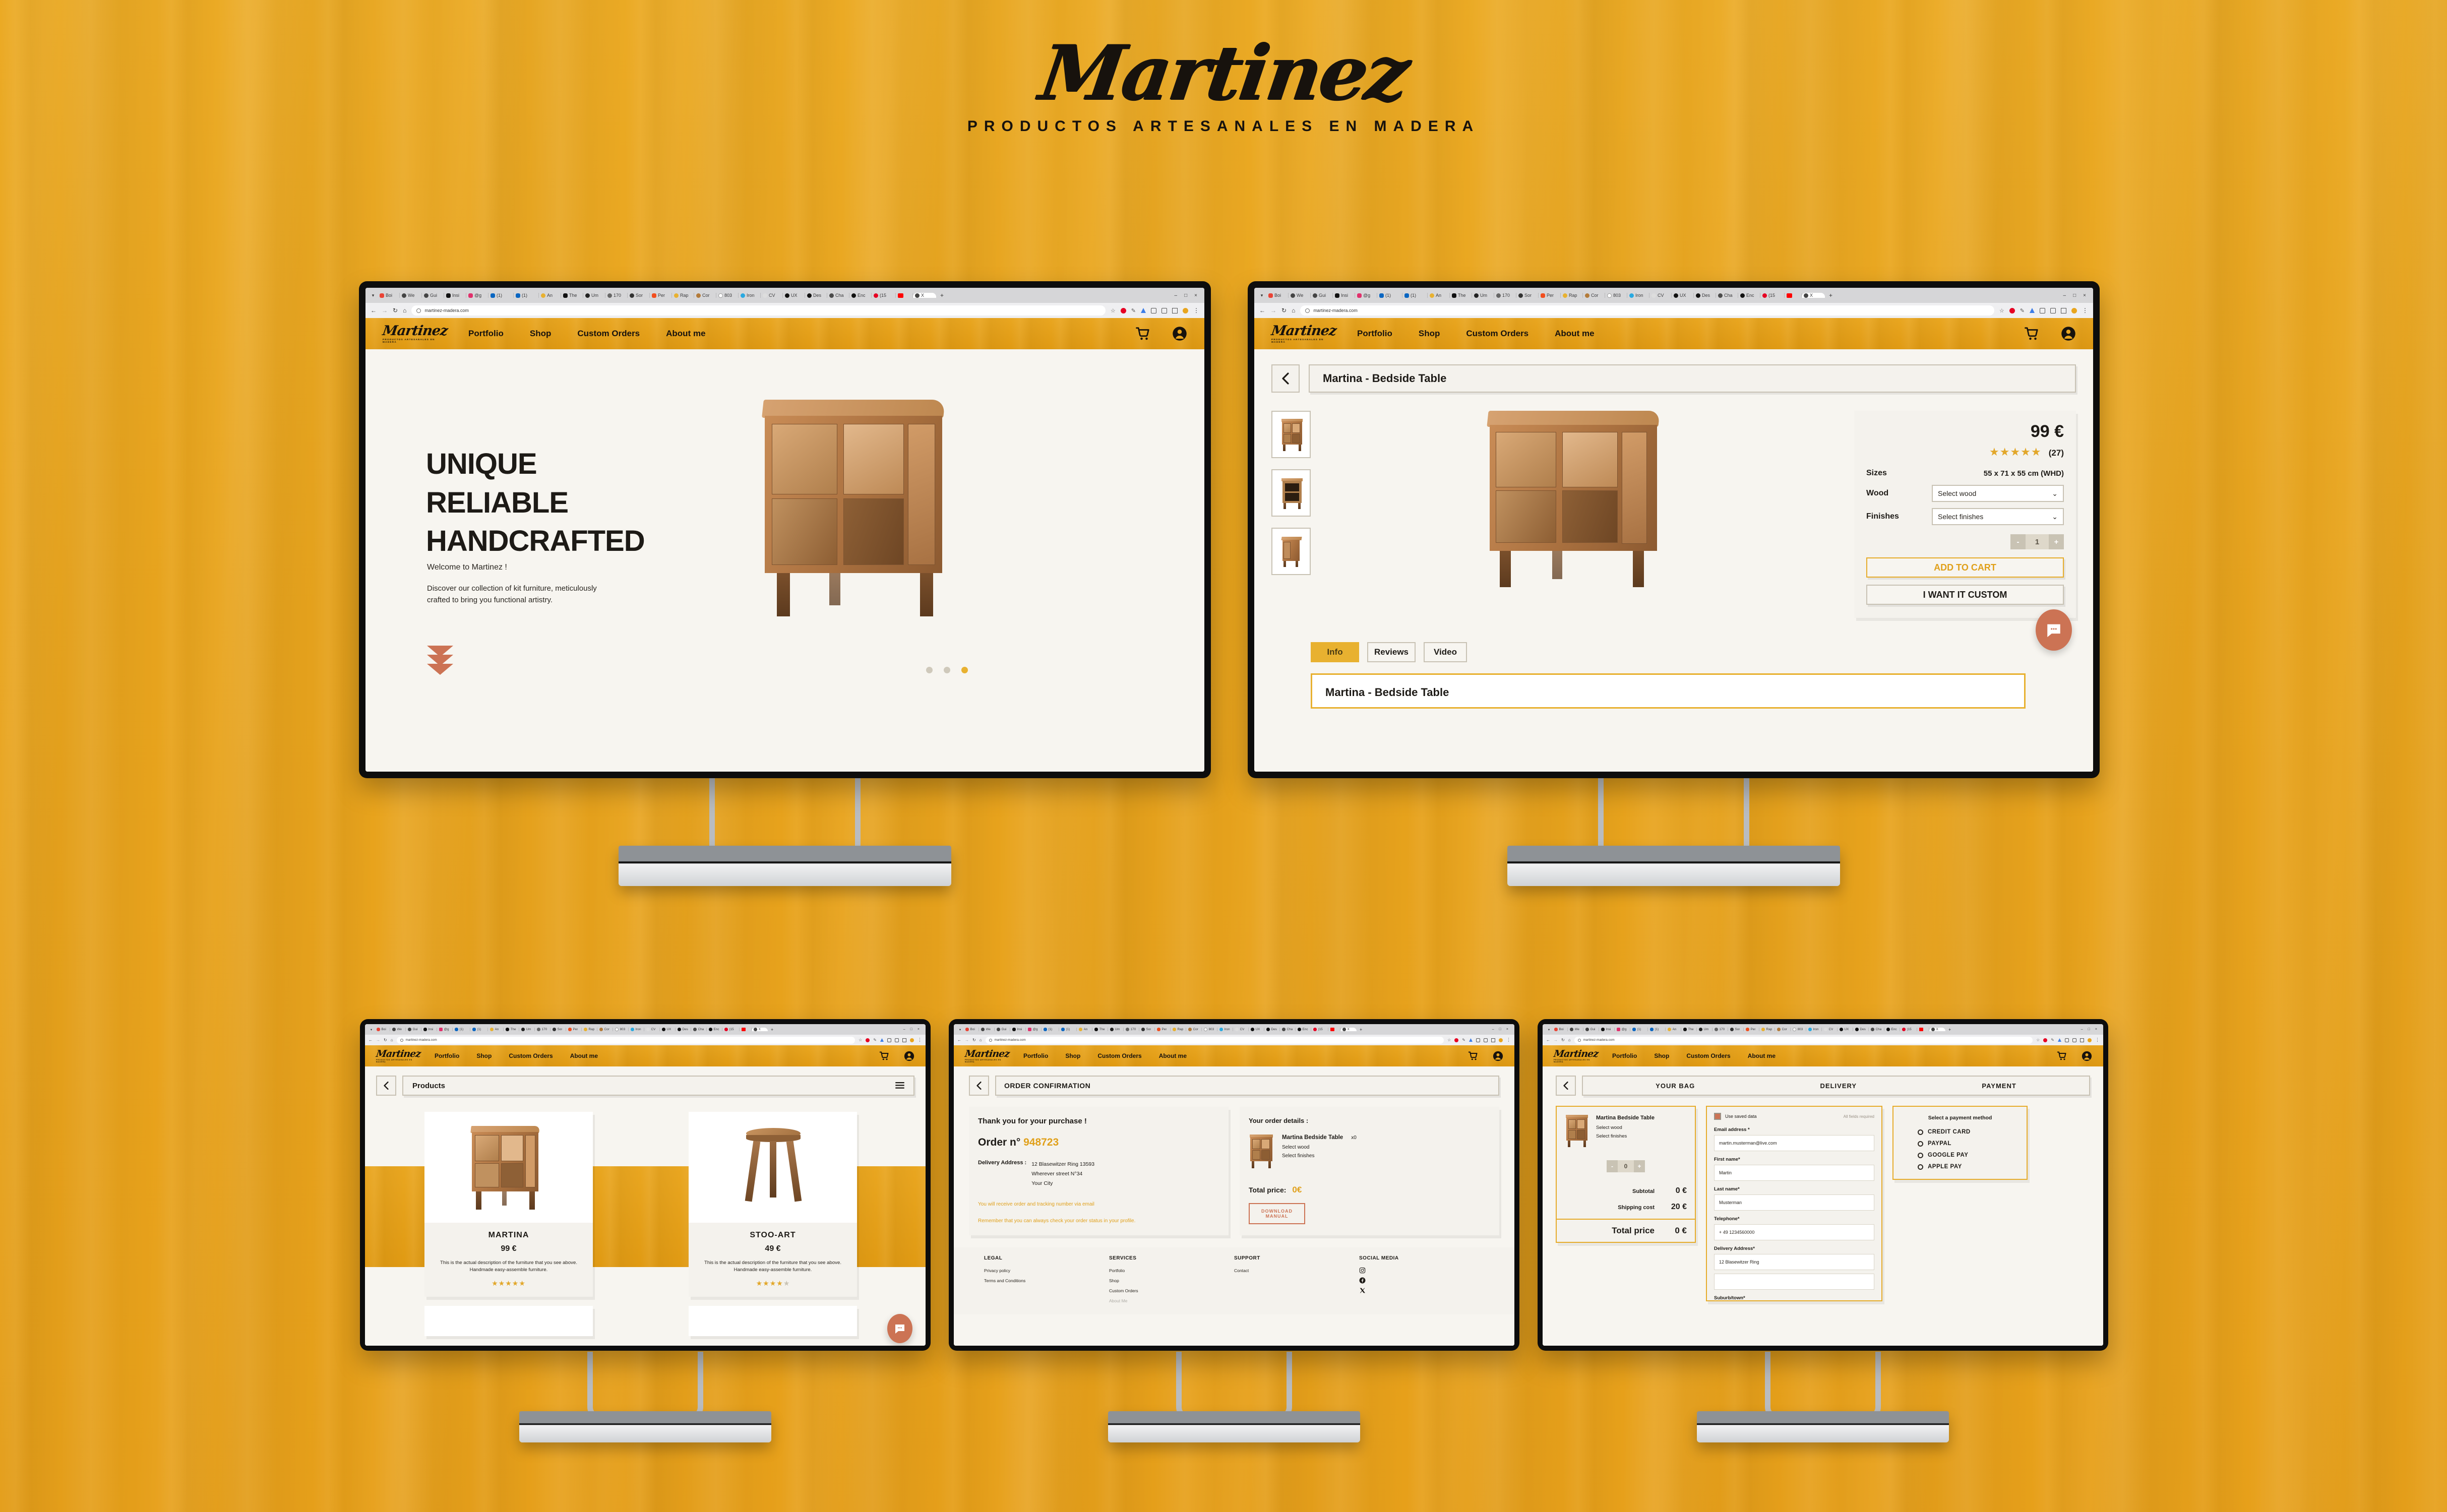 The height and width of the screenshot is (1512, 2447). I want to click on browser-tab: UX, so click(1256, 1029).